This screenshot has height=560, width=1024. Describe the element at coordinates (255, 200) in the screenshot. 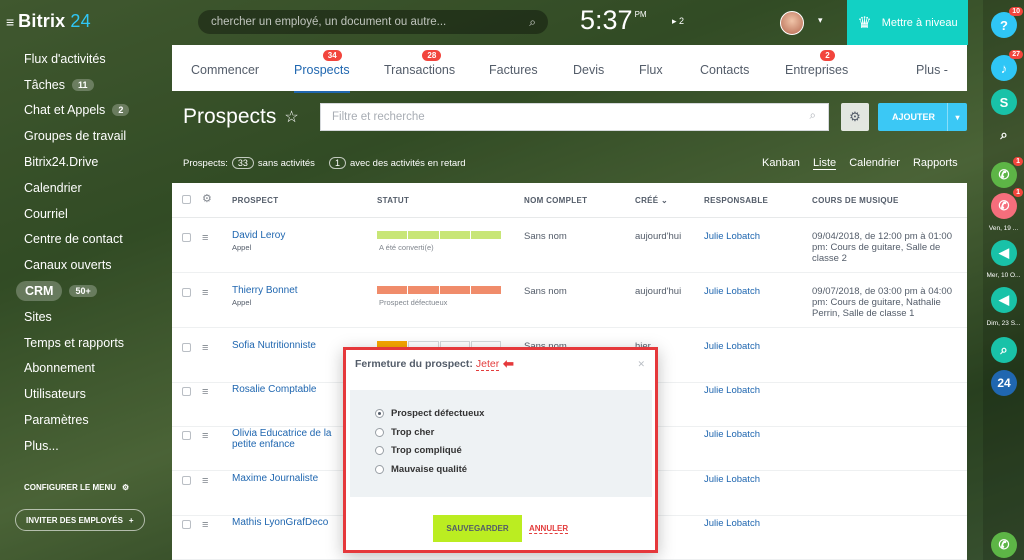

I see `column-prospect: PROSPECT` at that location.